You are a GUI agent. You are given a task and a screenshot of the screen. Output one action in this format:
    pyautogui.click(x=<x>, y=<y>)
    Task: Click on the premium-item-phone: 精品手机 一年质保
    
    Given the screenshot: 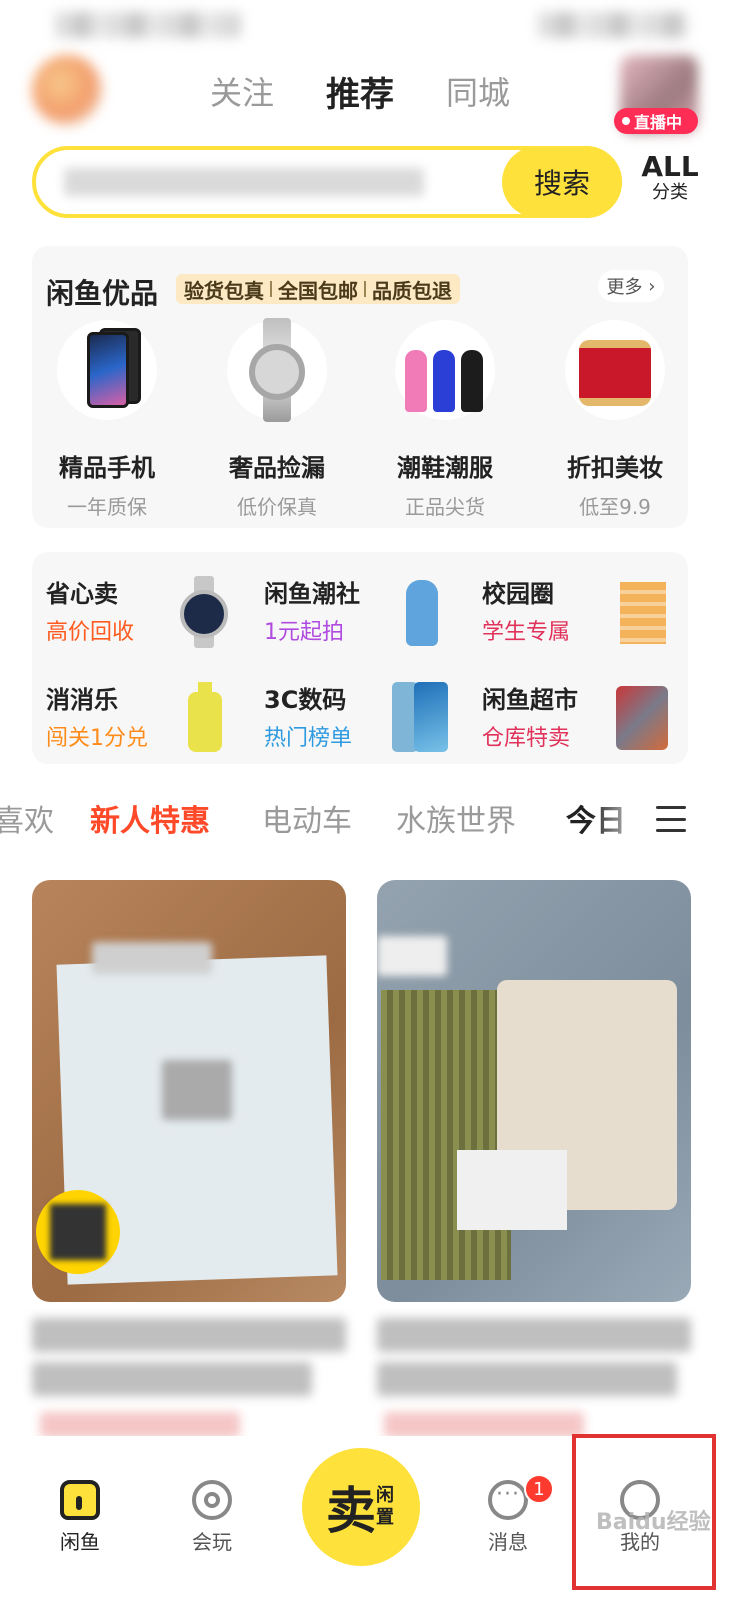 What is the action you would take?
    pyautogui.click(x=107, y=420)
    